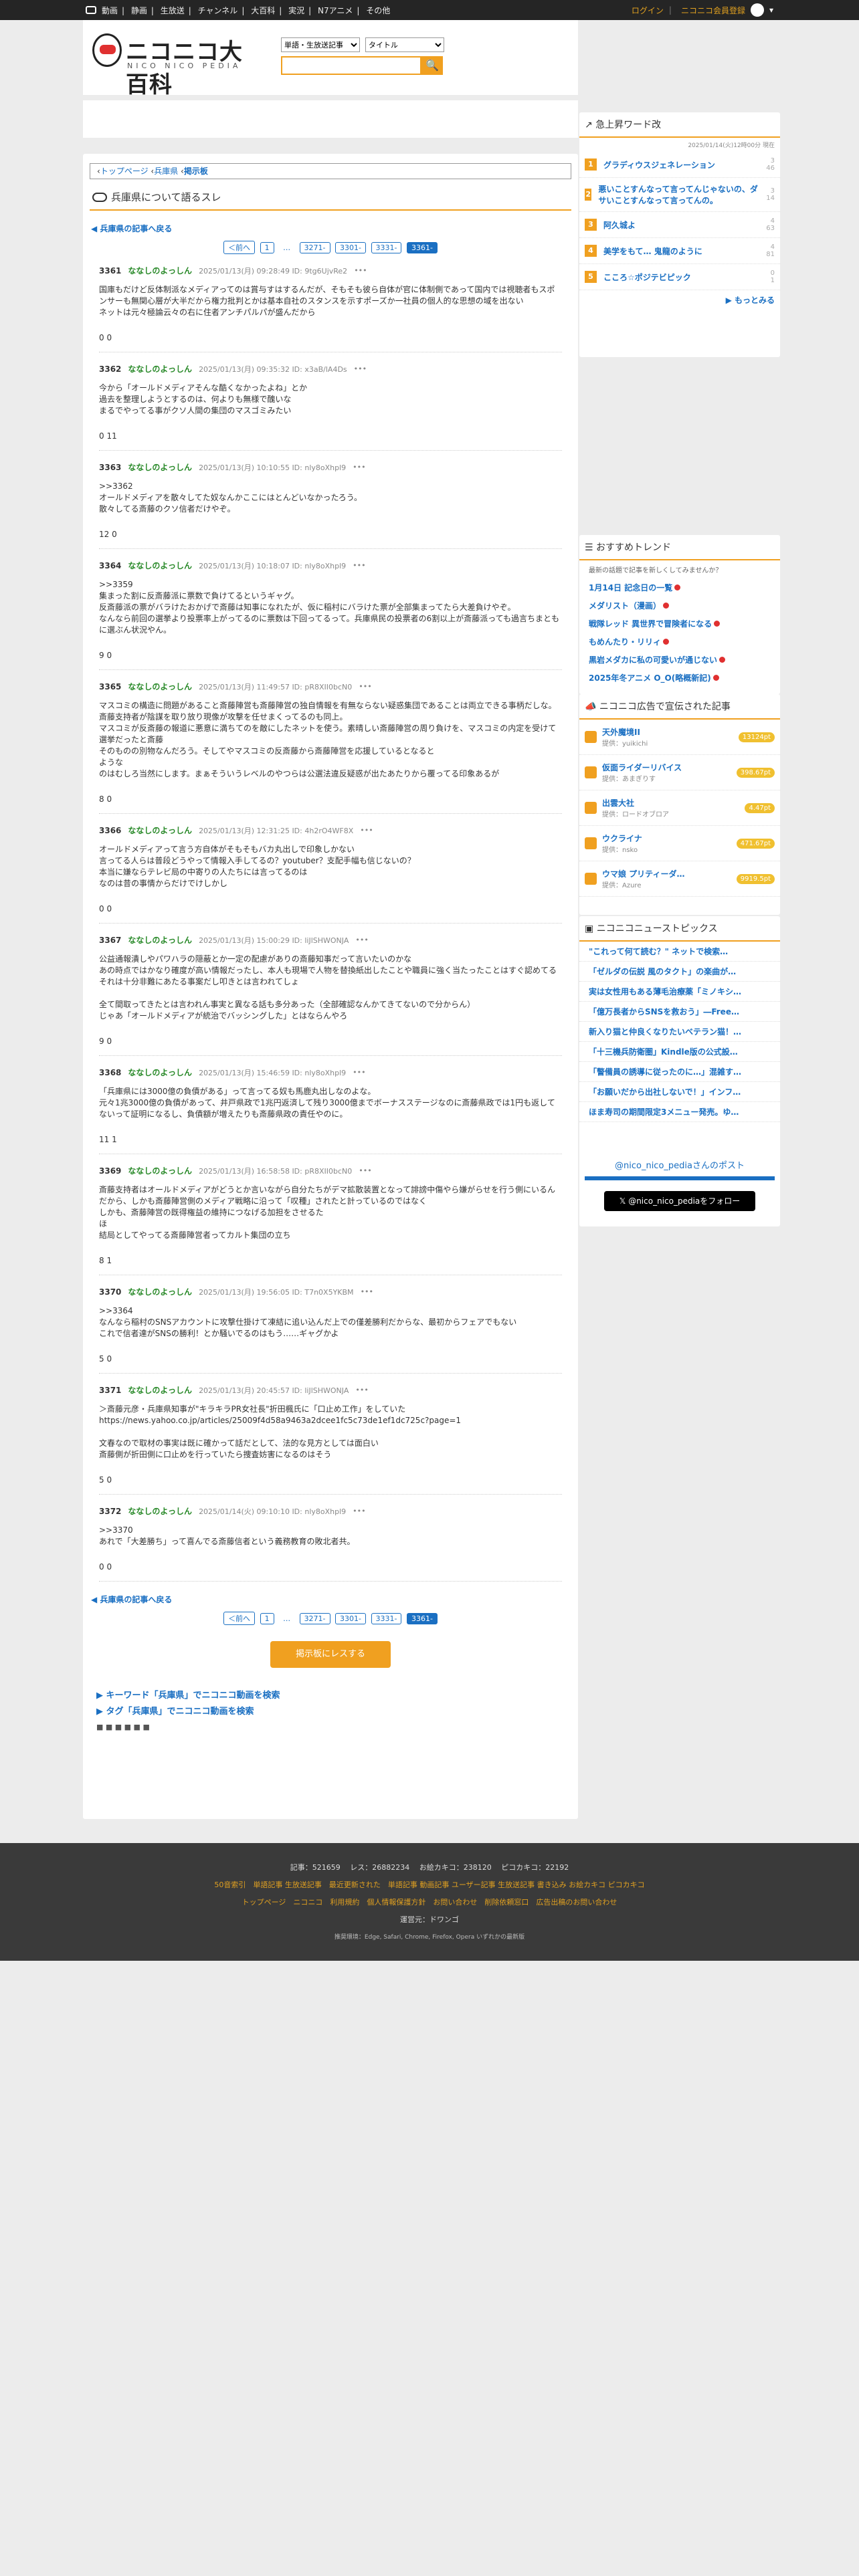 This screenshot has width=859, height=2576. What do you see at coordinates (330, 799) in the screenshot?
I see `post-votes: 8 0` at bounding box center [330, 799].